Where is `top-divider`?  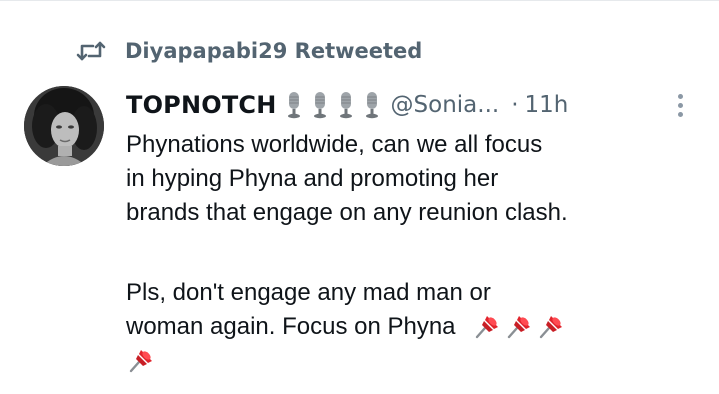 top-divider is located at coordinates (359, 0).